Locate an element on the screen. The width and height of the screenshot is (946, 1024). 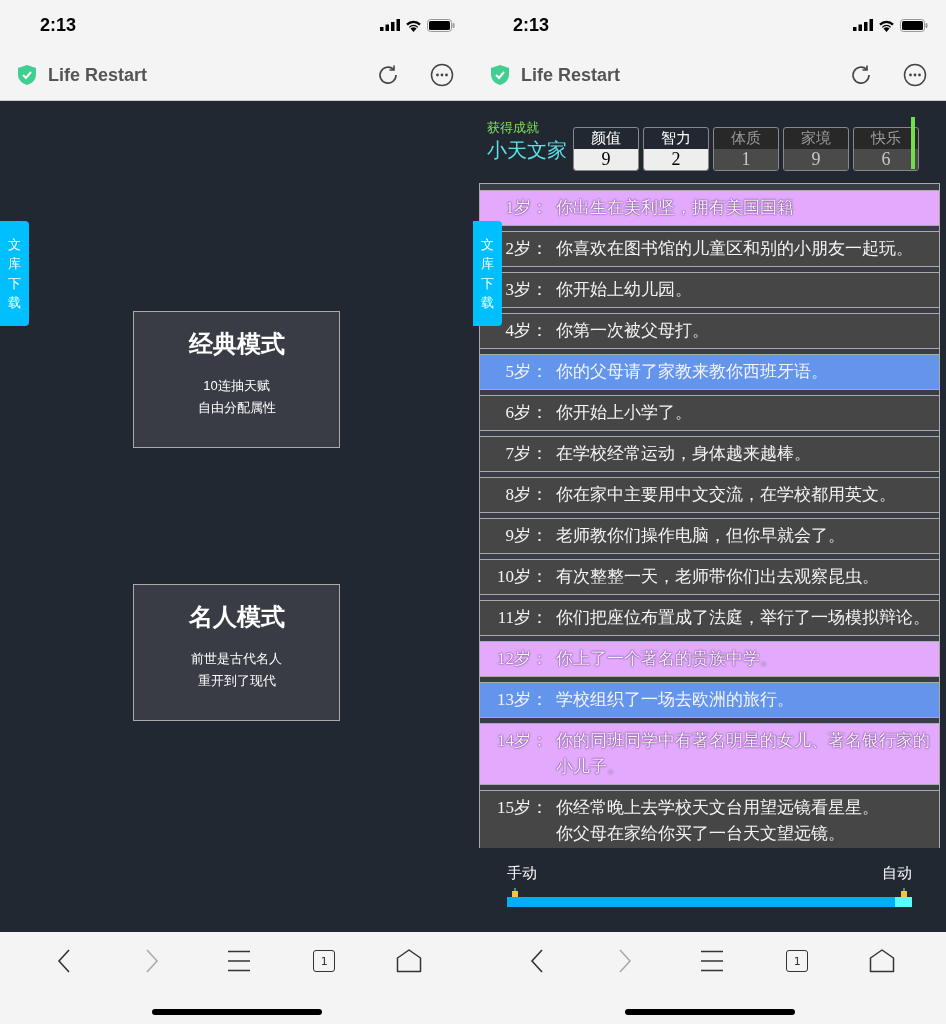
event-text: 学校组织了一场去欧洲的旅行。 is located at coordinates (675, 700).